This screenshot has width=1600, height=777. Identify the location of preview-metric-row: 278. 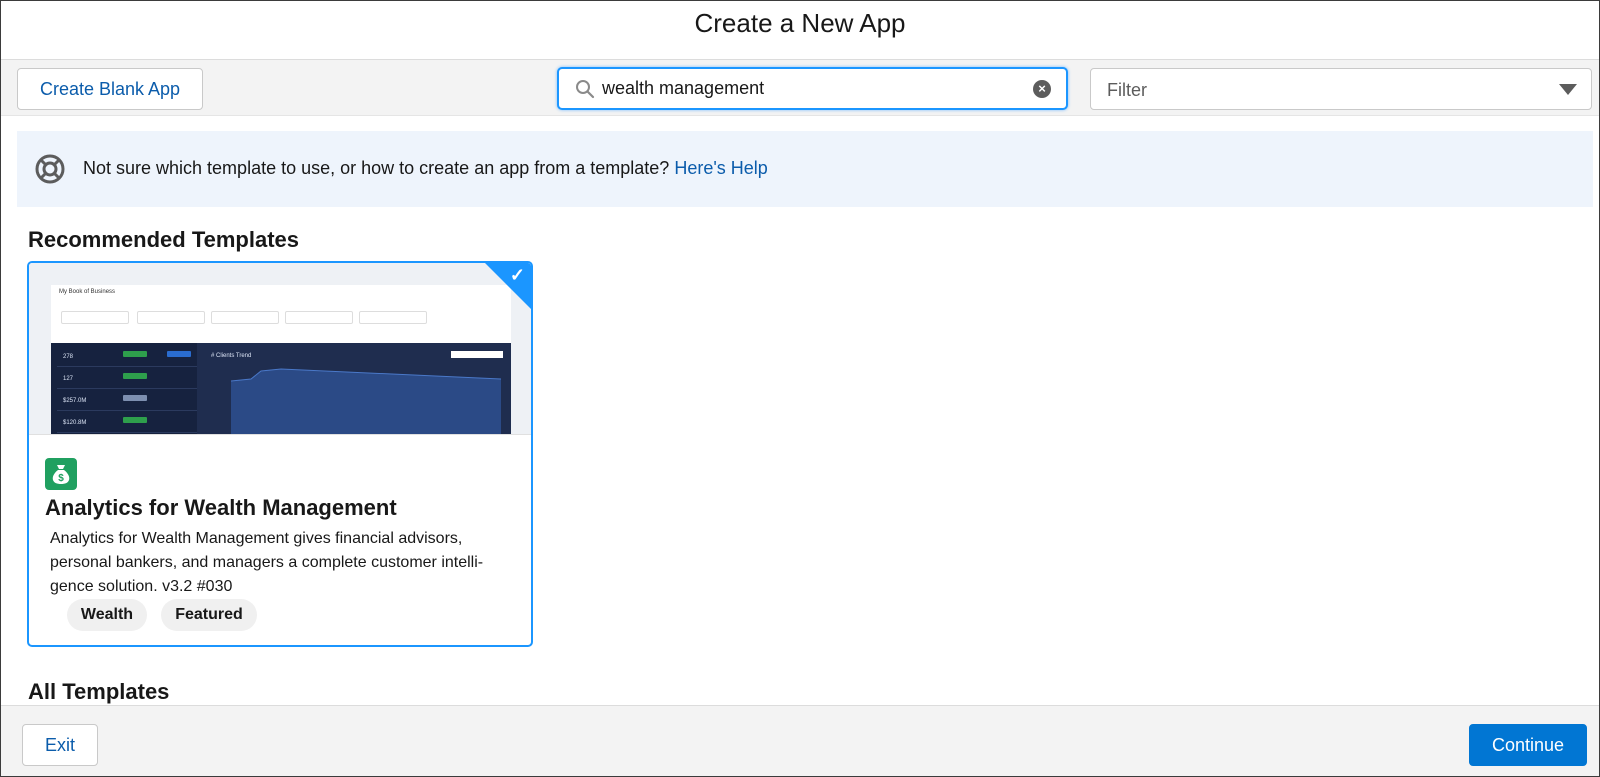
(127, 356).